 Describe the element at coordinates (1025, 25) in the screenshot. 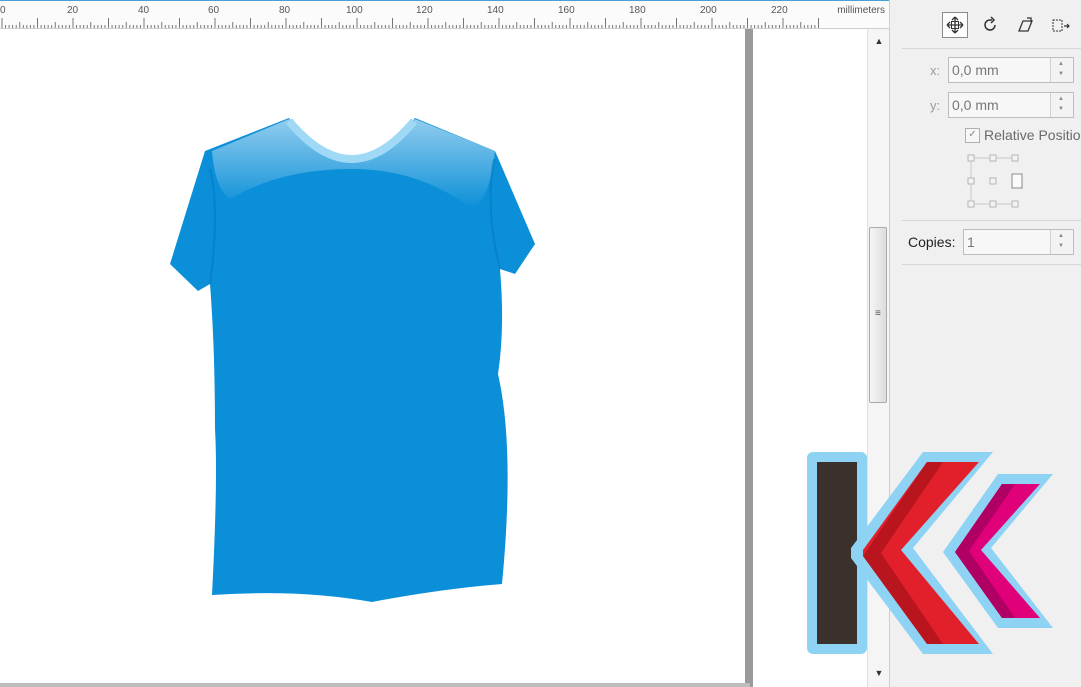

I see `scale-mirror-icon` at that location.